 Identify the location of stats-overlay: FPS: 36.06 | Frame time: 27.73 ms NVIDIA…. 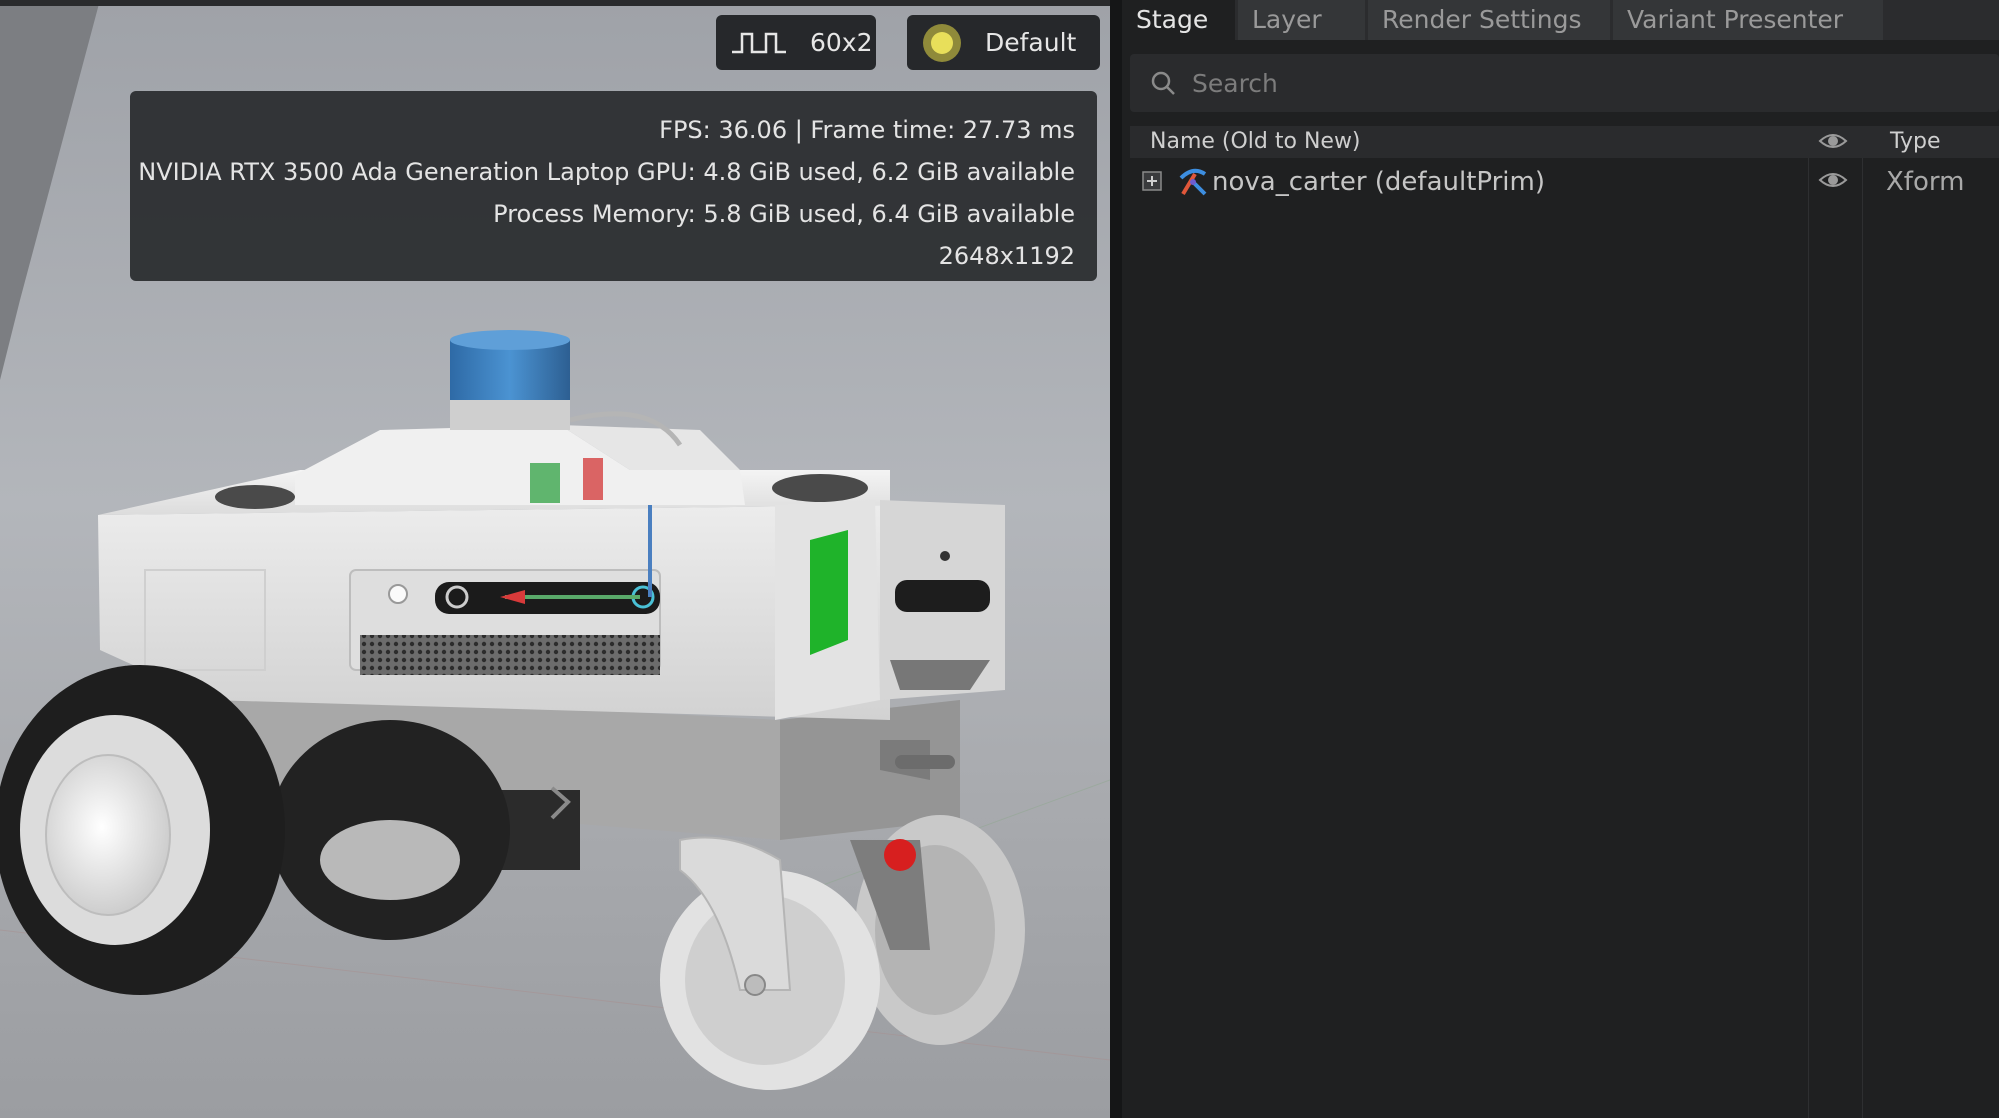
(613, 186).